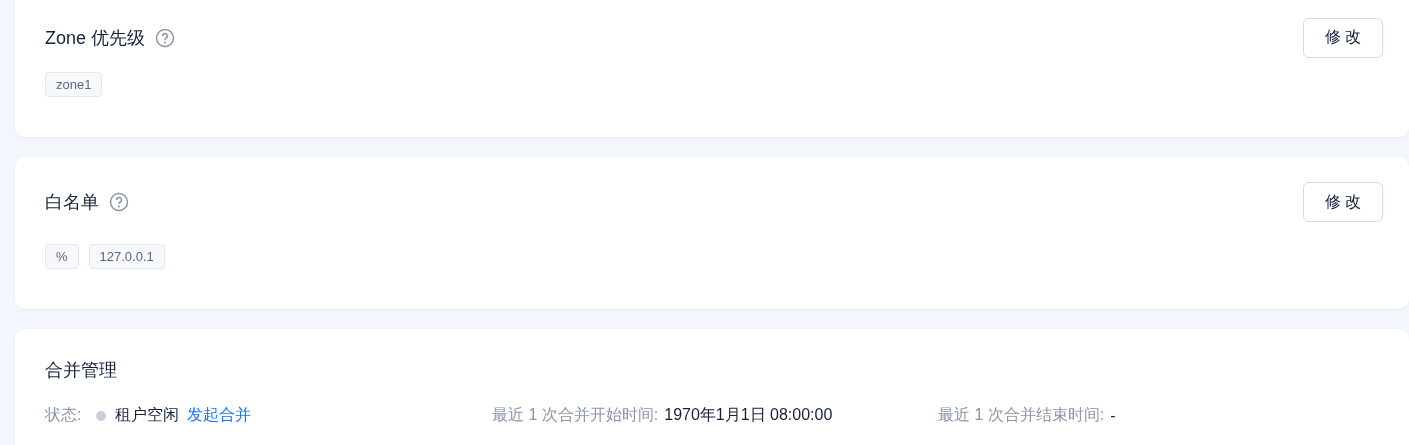  I want to click on tag: %, so click(62, 256).